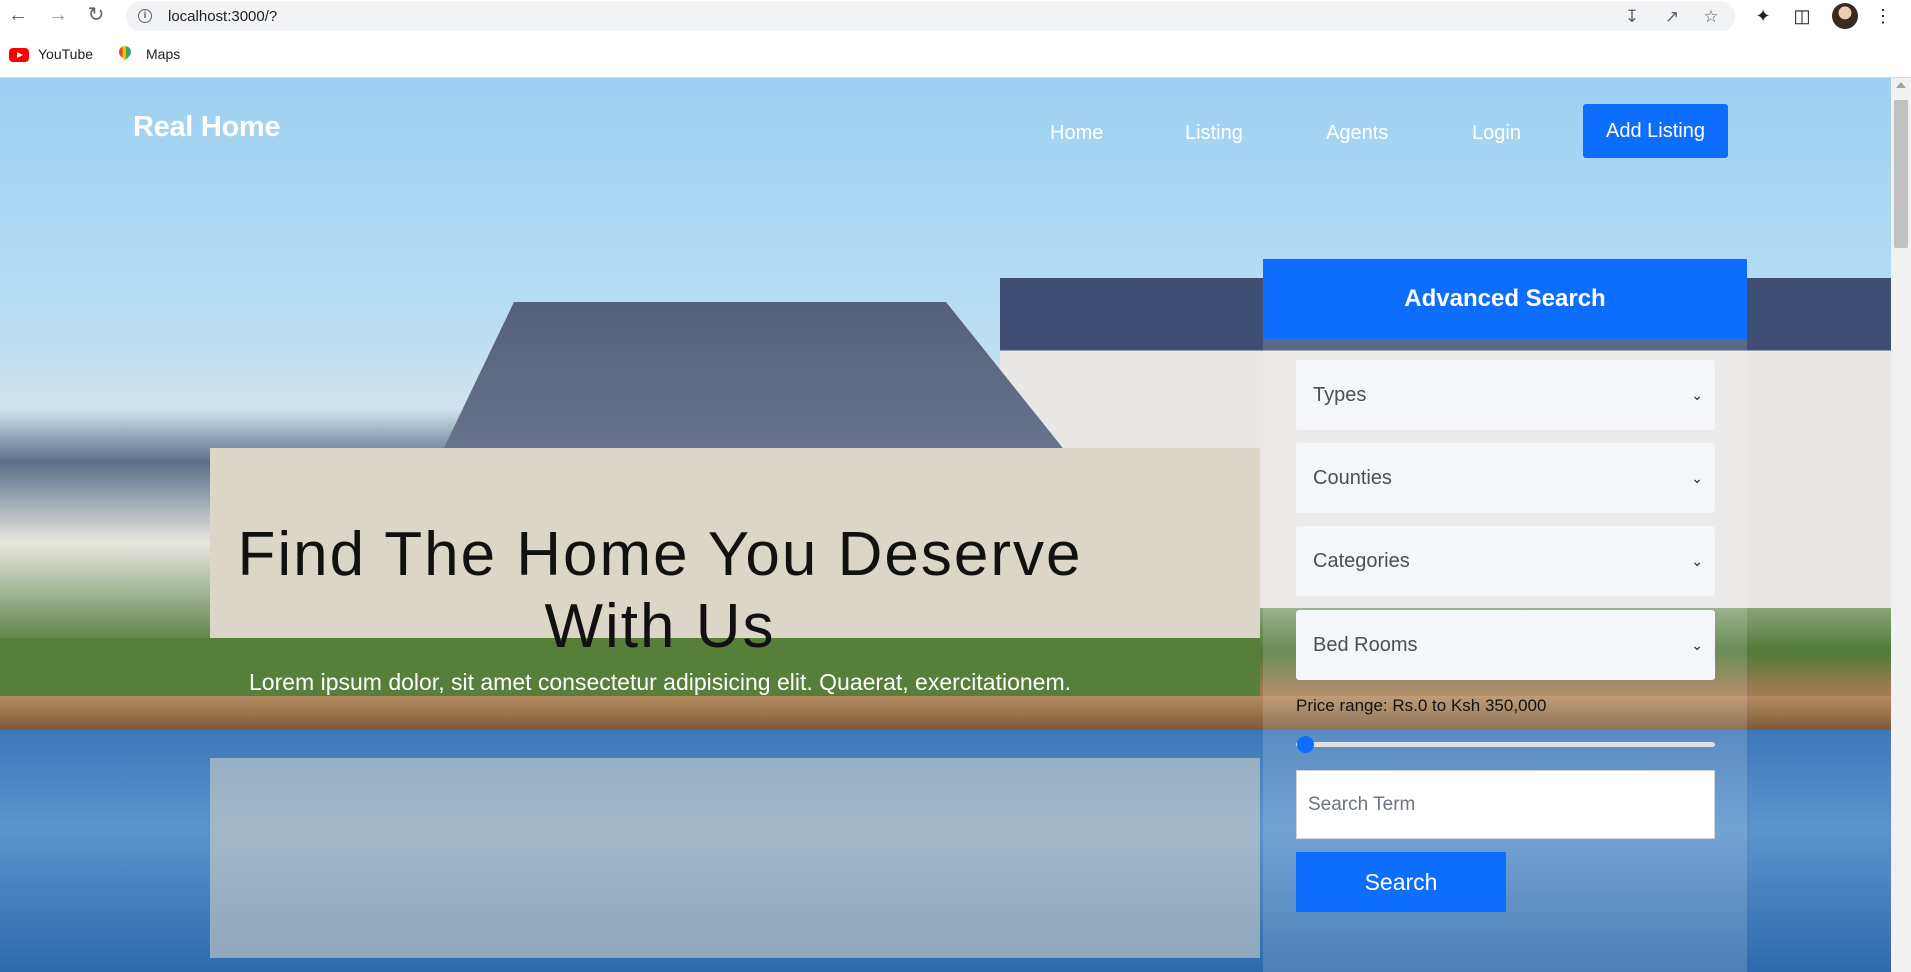 This screenshot has width=1911, height=972. I want to click on nav-login: Login, so click(1496, 133).